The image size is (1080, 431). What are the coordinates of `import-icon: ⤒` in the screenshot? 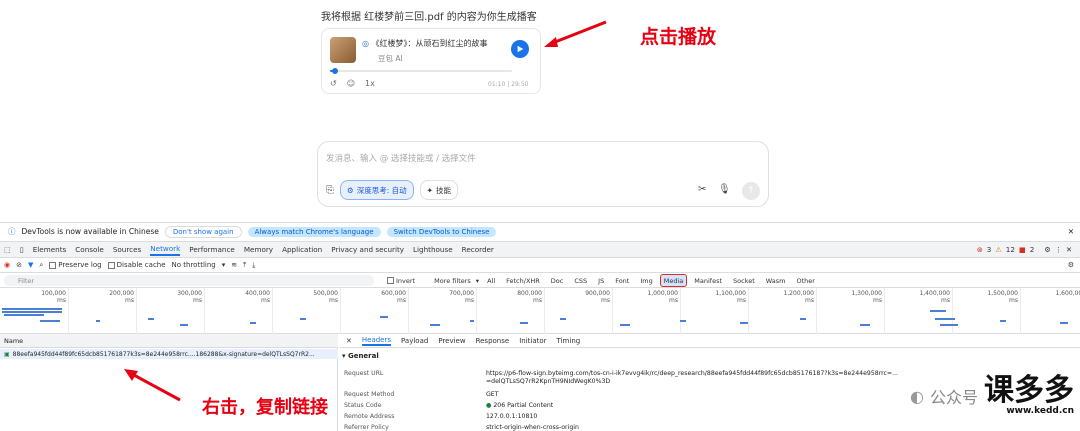 It's located at (244, 265).